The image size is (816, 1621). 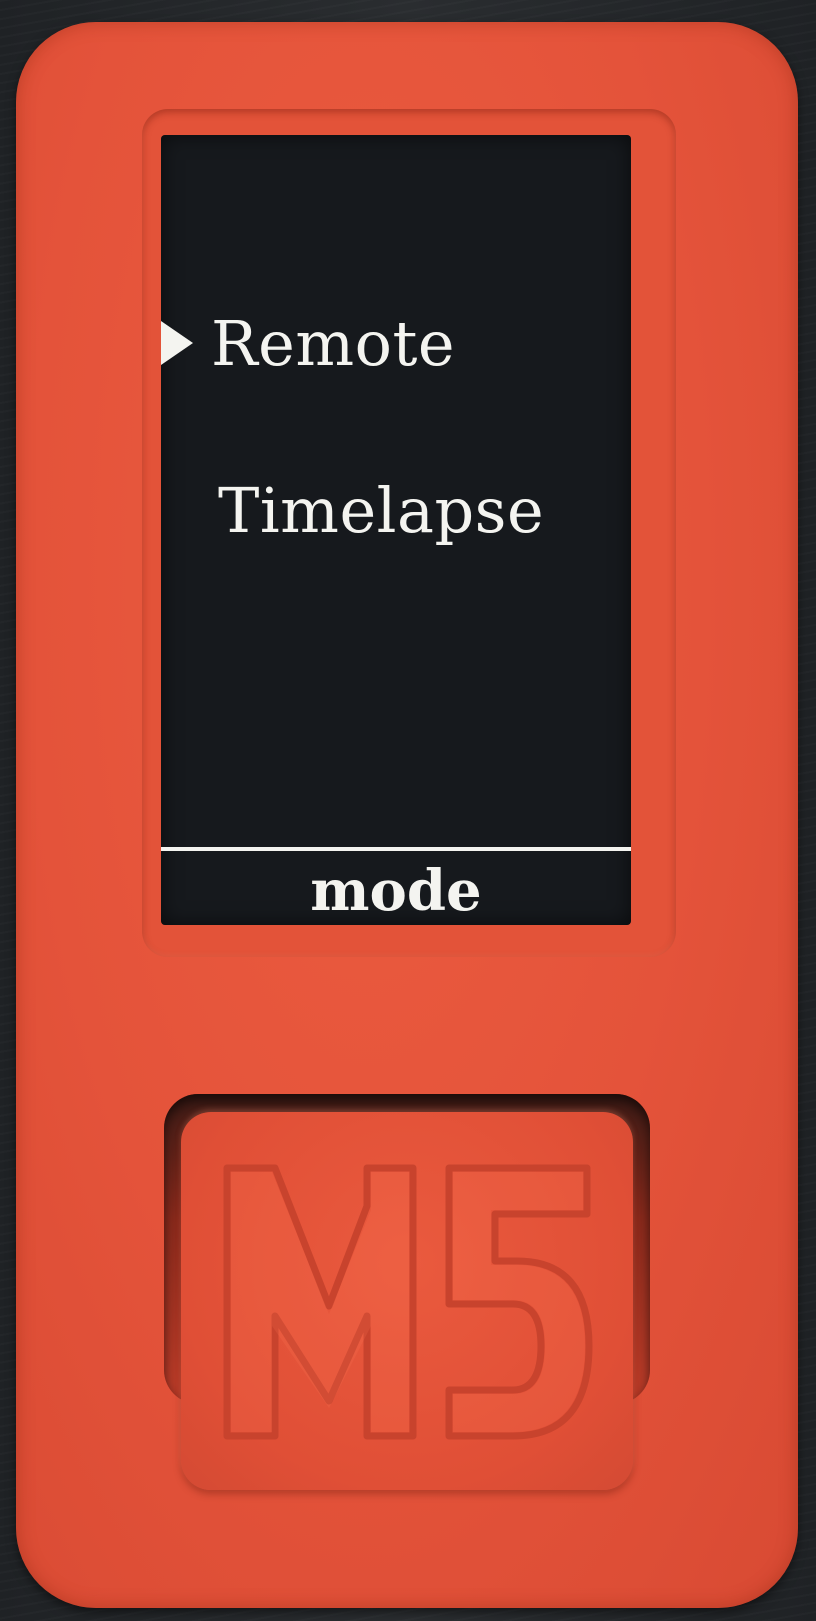 I want to click on m5-logo-icon, so click(x=408, y=1302).